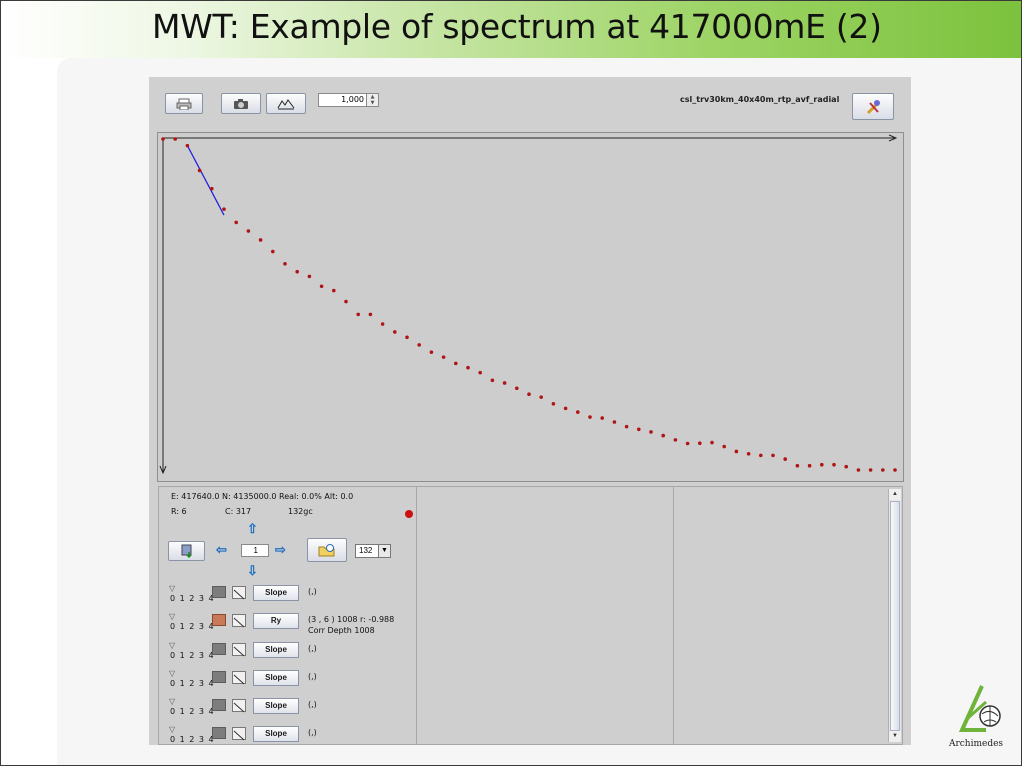 The image size is (1024, 768). Describe the element at coordinates (186, 551) in the screenshot. I see `export-button` at that location.